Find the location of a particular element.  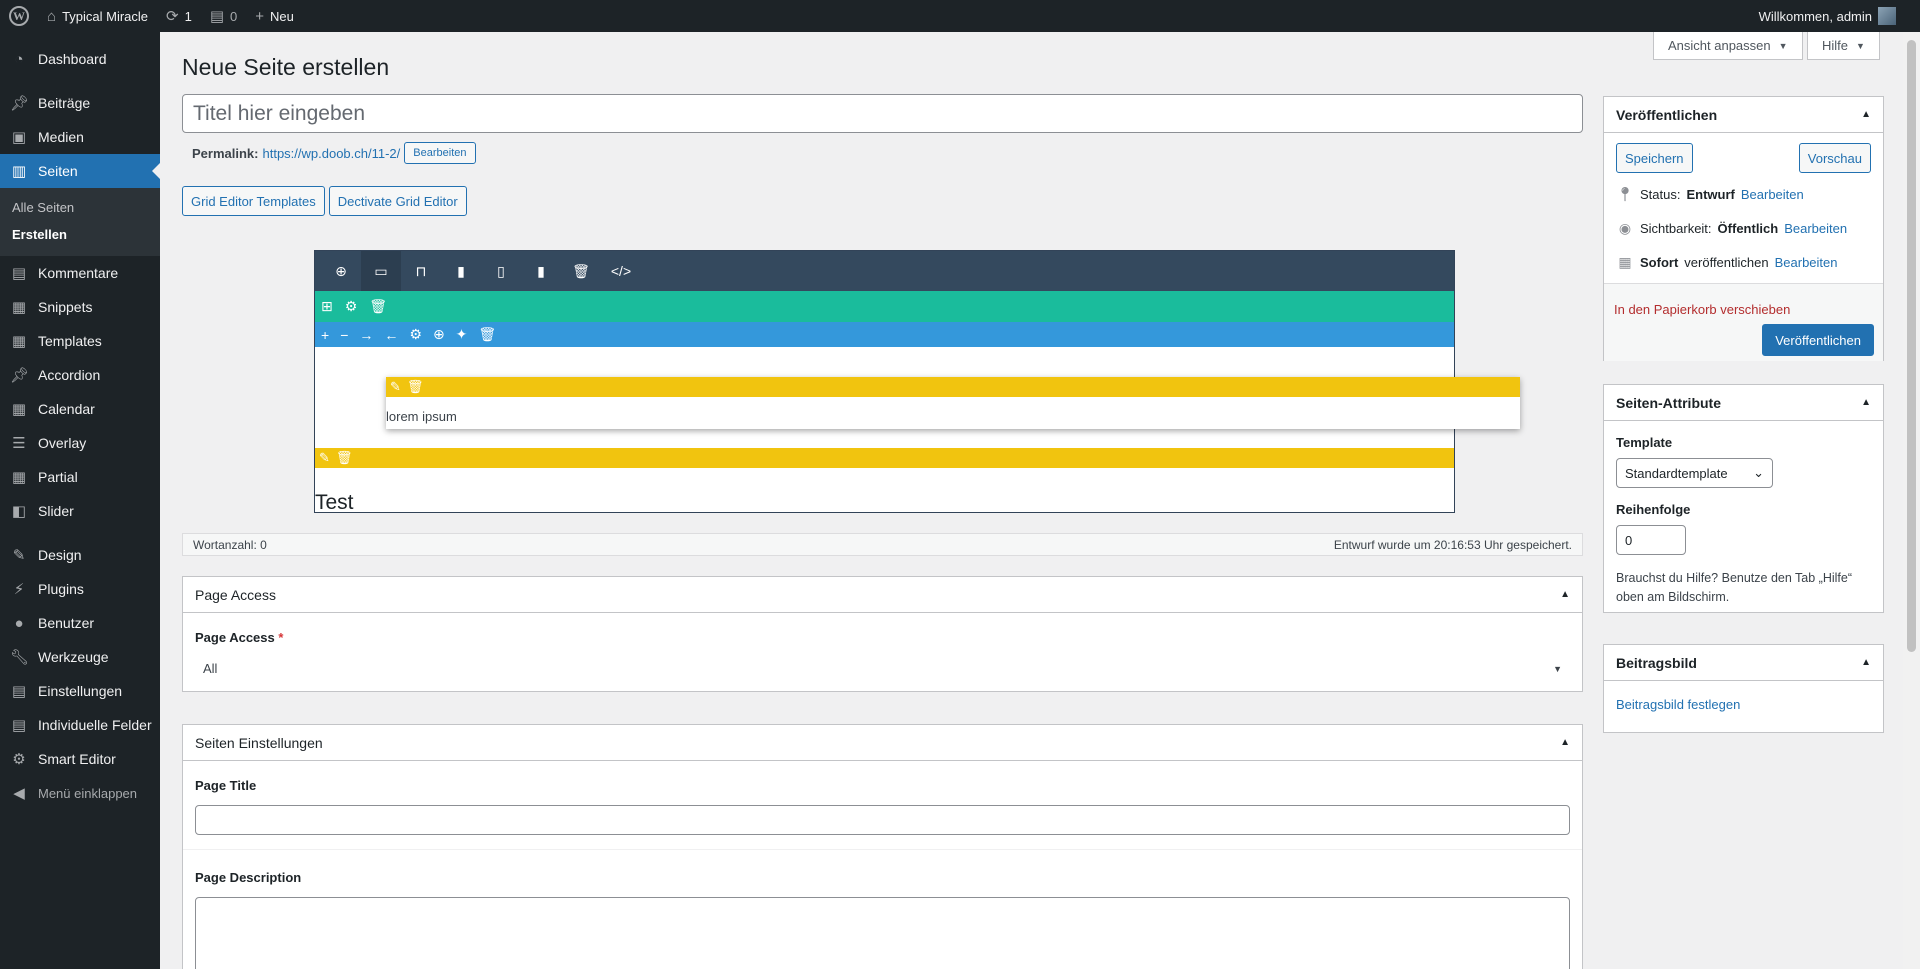

row-trash-icon: 🗑︎ is located at coordinates (378, 306).